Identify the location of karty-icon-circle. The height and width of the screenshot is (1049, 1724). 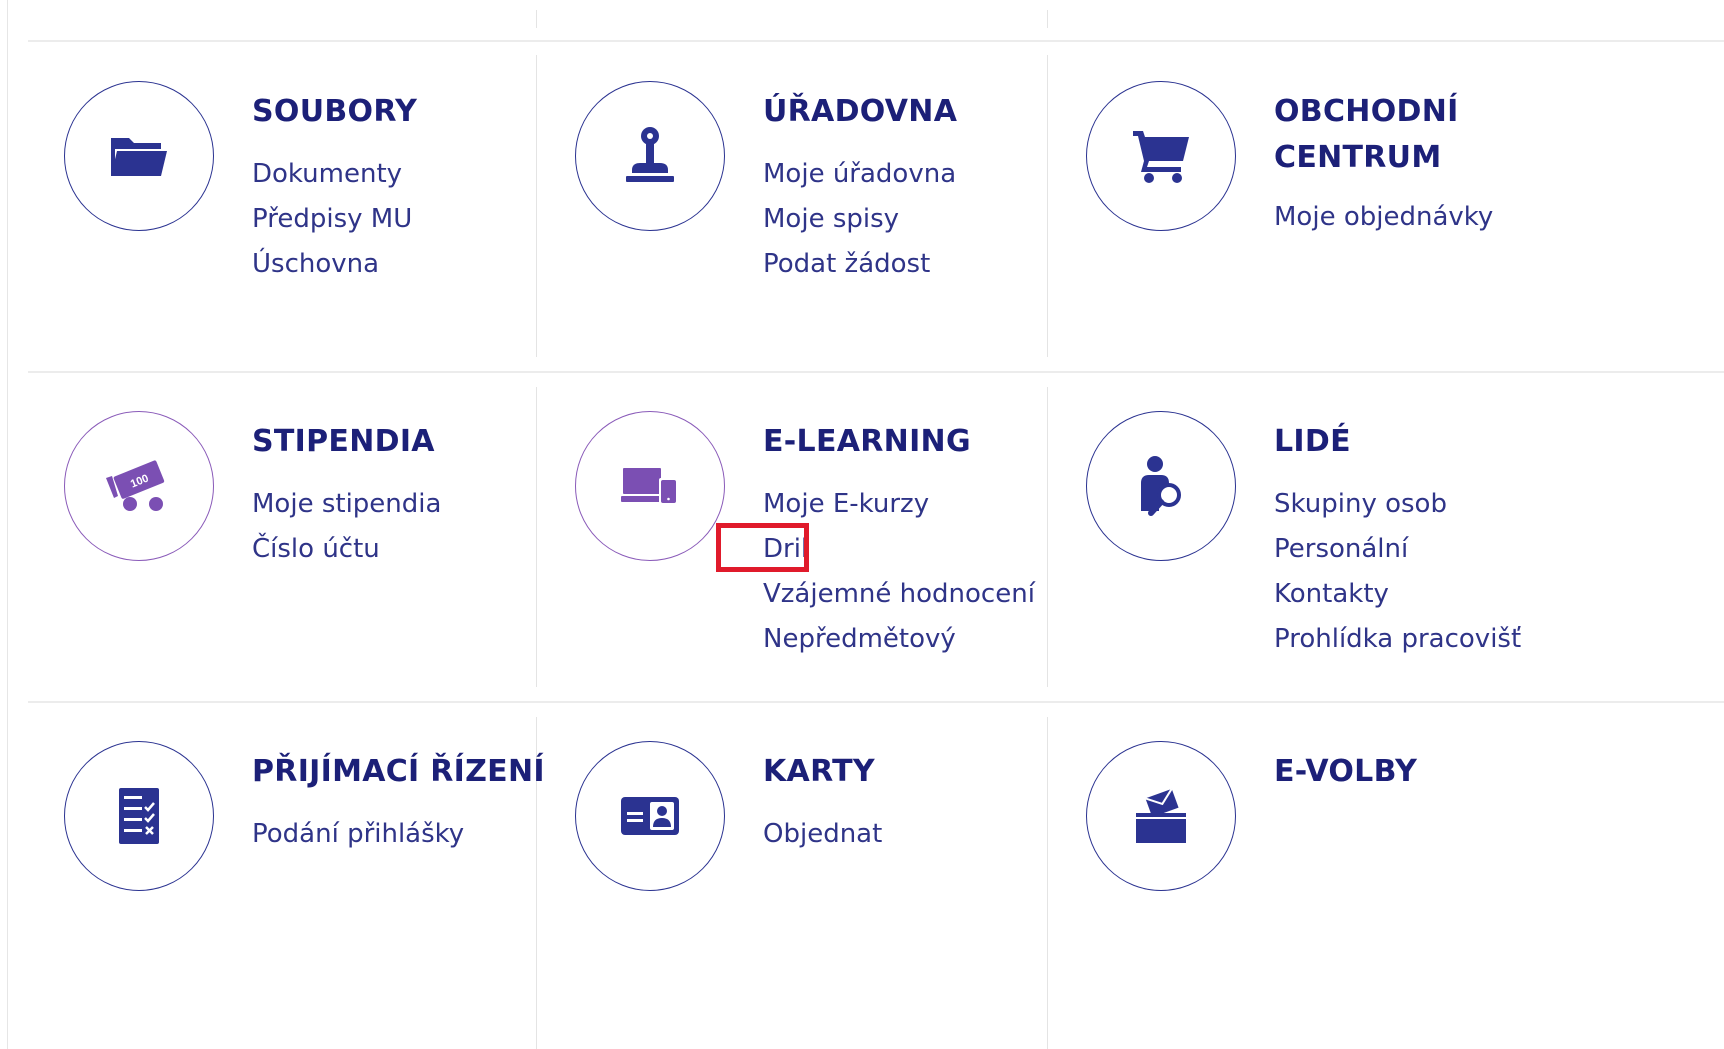
(650, 816).